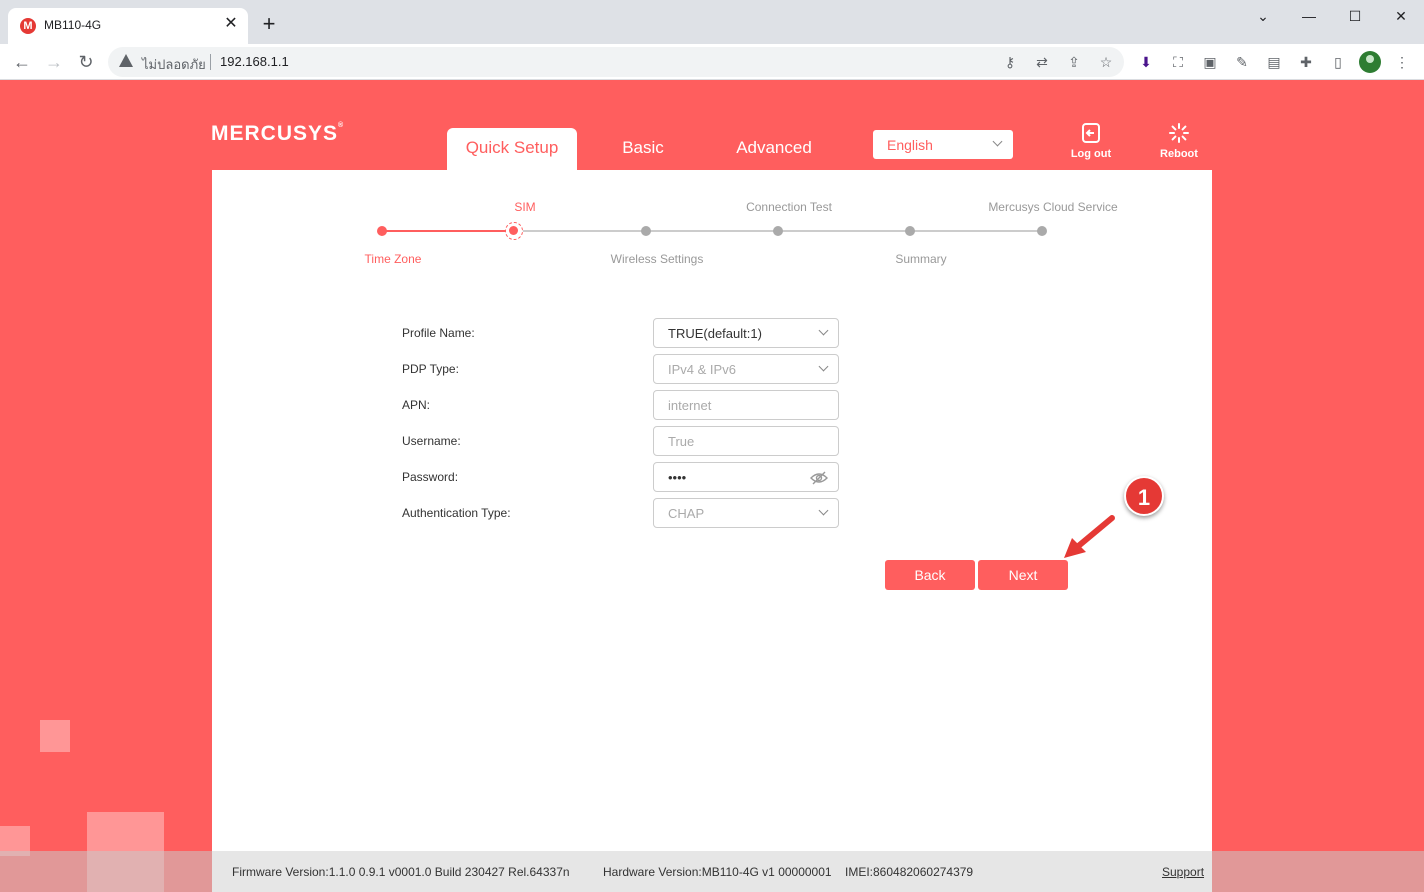 The height and width of the screenshot is (892, 1424). Describe the element at coordinates (746, 369) in the screenshot. I see `pdp-type-select: IPv4 & IPv6` at that location.